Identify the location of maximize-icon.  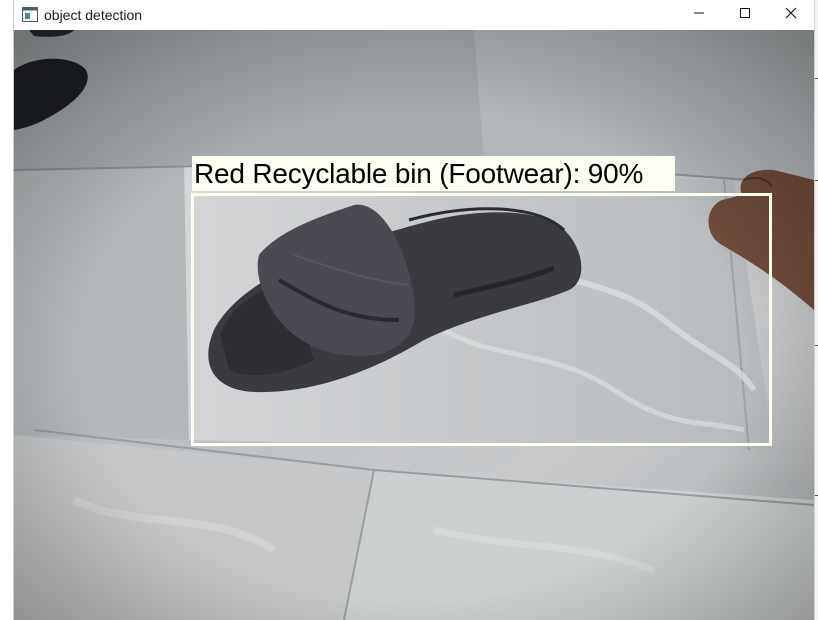
(745, 15).